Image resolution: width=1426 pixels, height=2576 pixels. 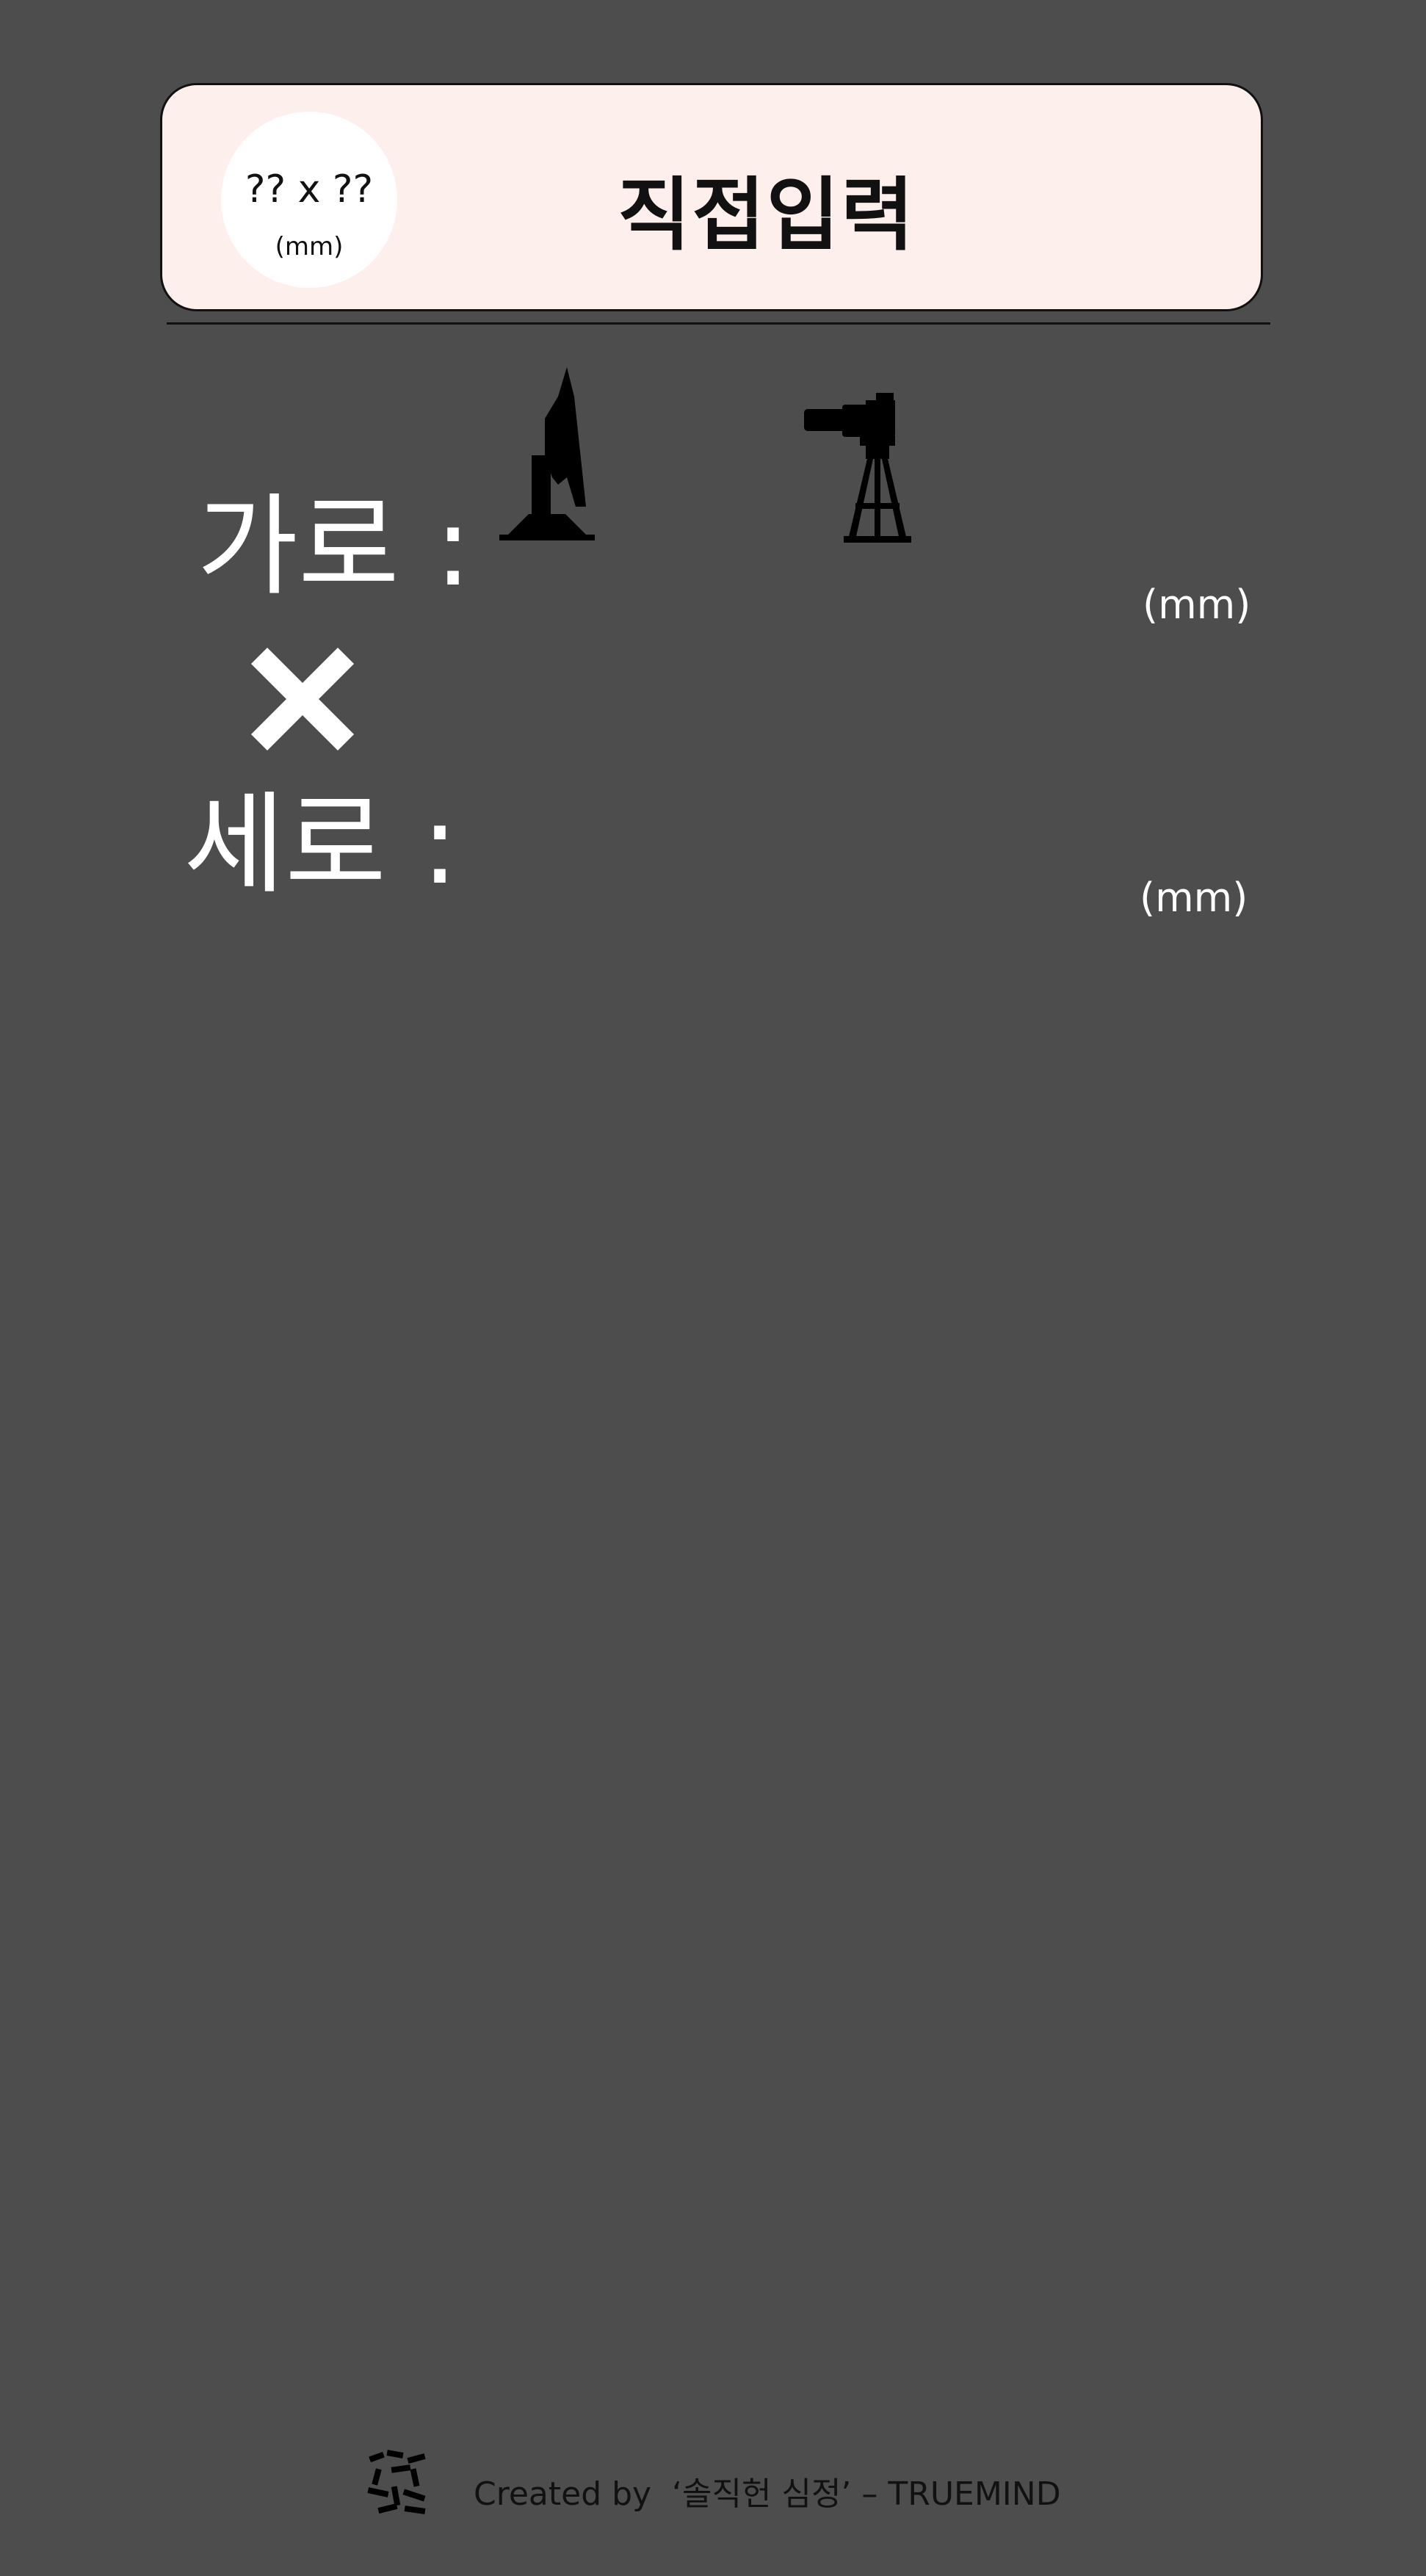 What do you see at coordinates (547, 453) in the screenshot?
I see `monitor-stand-icon` at bounding box center [547, 453].